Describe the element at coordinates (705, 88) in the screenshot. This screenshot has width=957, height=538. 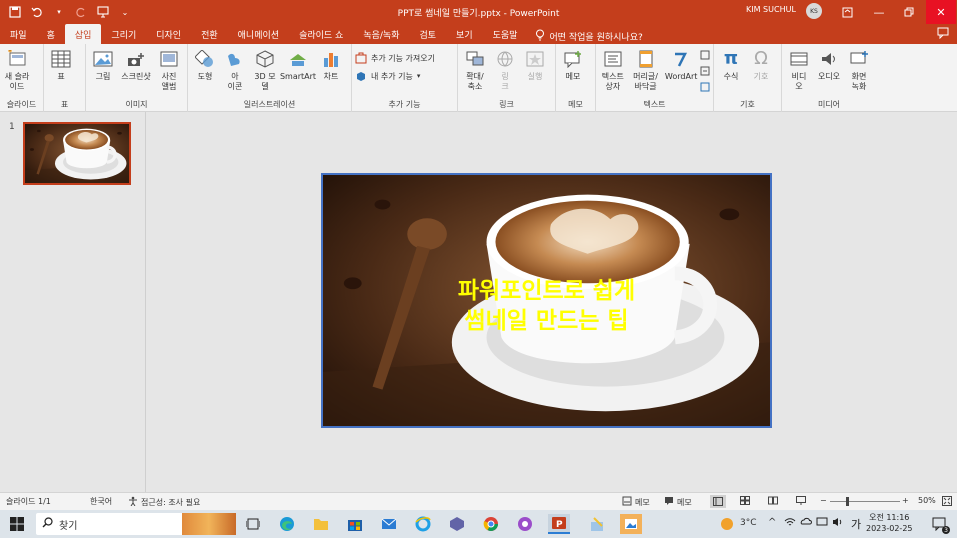
I see `object-icon` at that location.